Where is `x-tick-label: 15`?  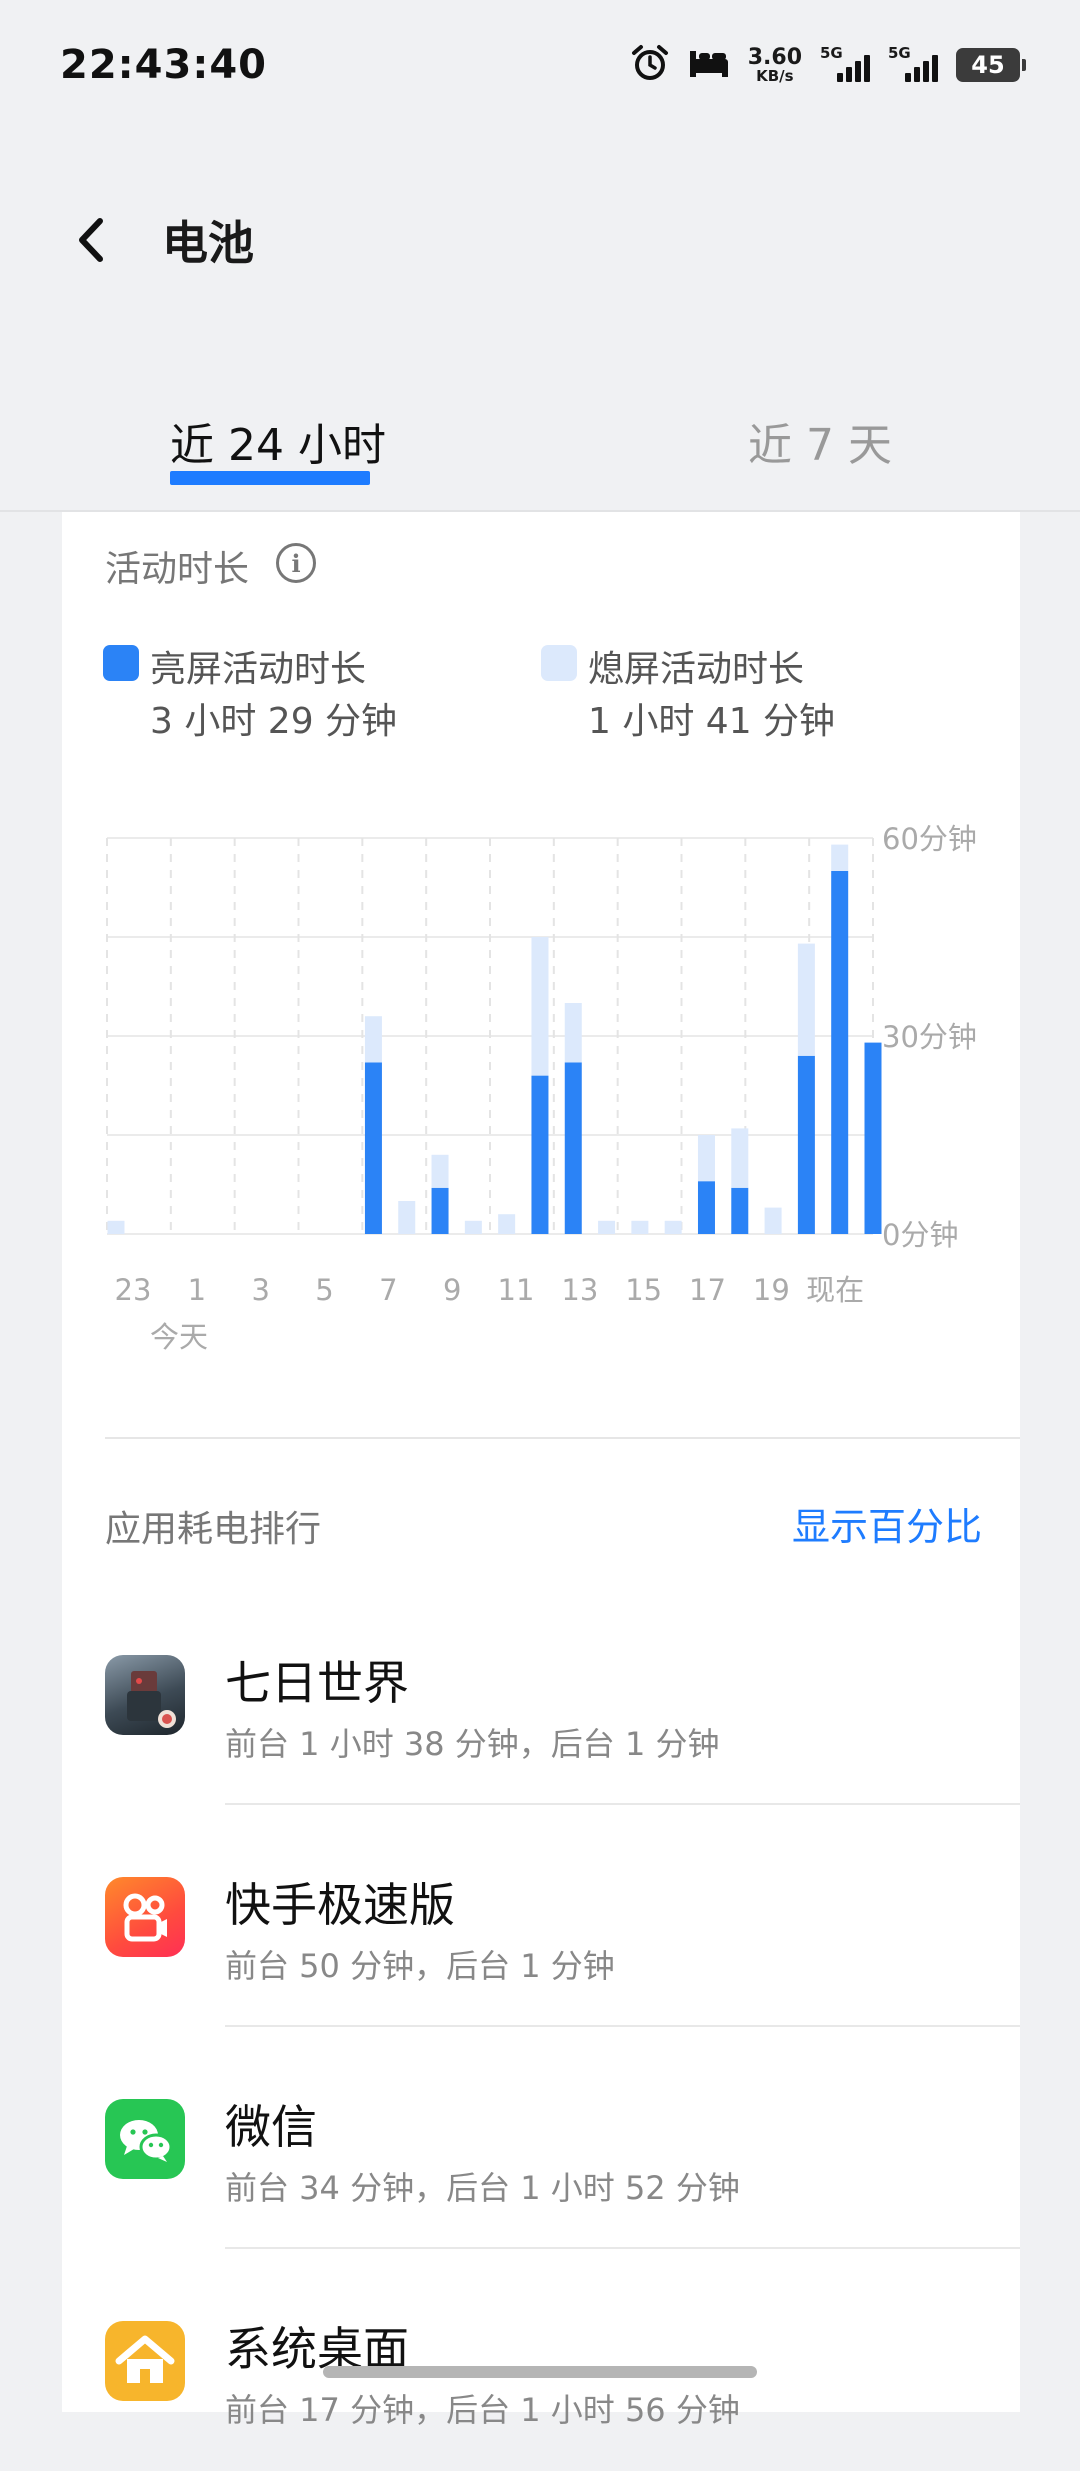
x-tick-label: 15 is located at coordinates (643, 1290).